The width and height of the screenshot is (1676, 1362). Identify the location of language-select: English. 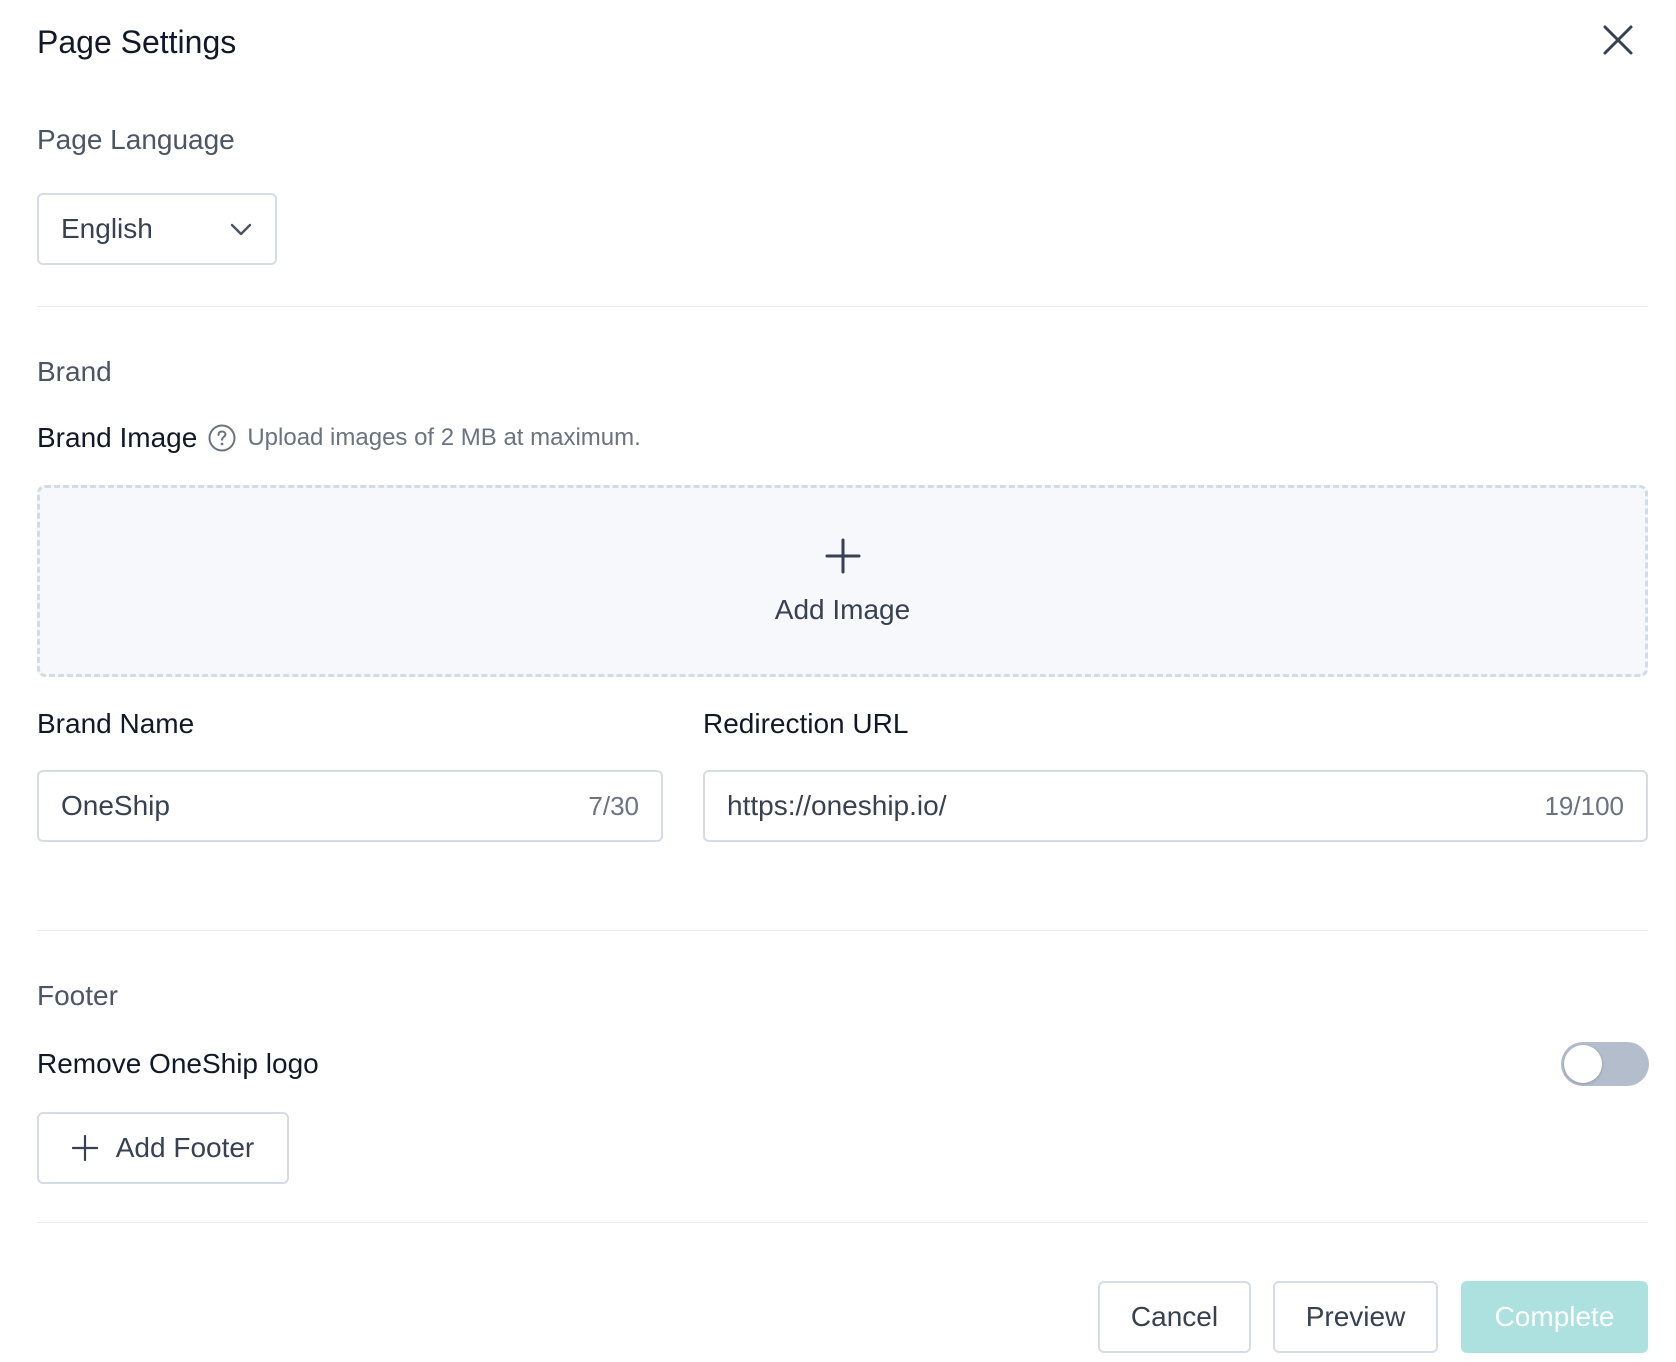
(157, 229).